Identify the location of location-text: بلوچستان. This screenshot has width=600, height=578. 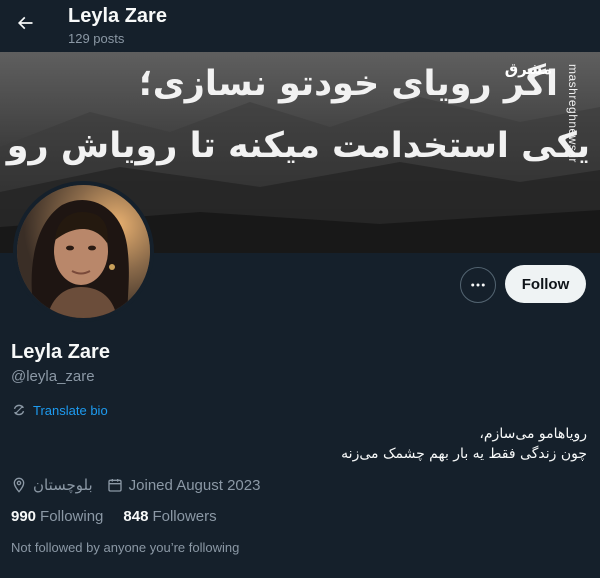
(63, 485).